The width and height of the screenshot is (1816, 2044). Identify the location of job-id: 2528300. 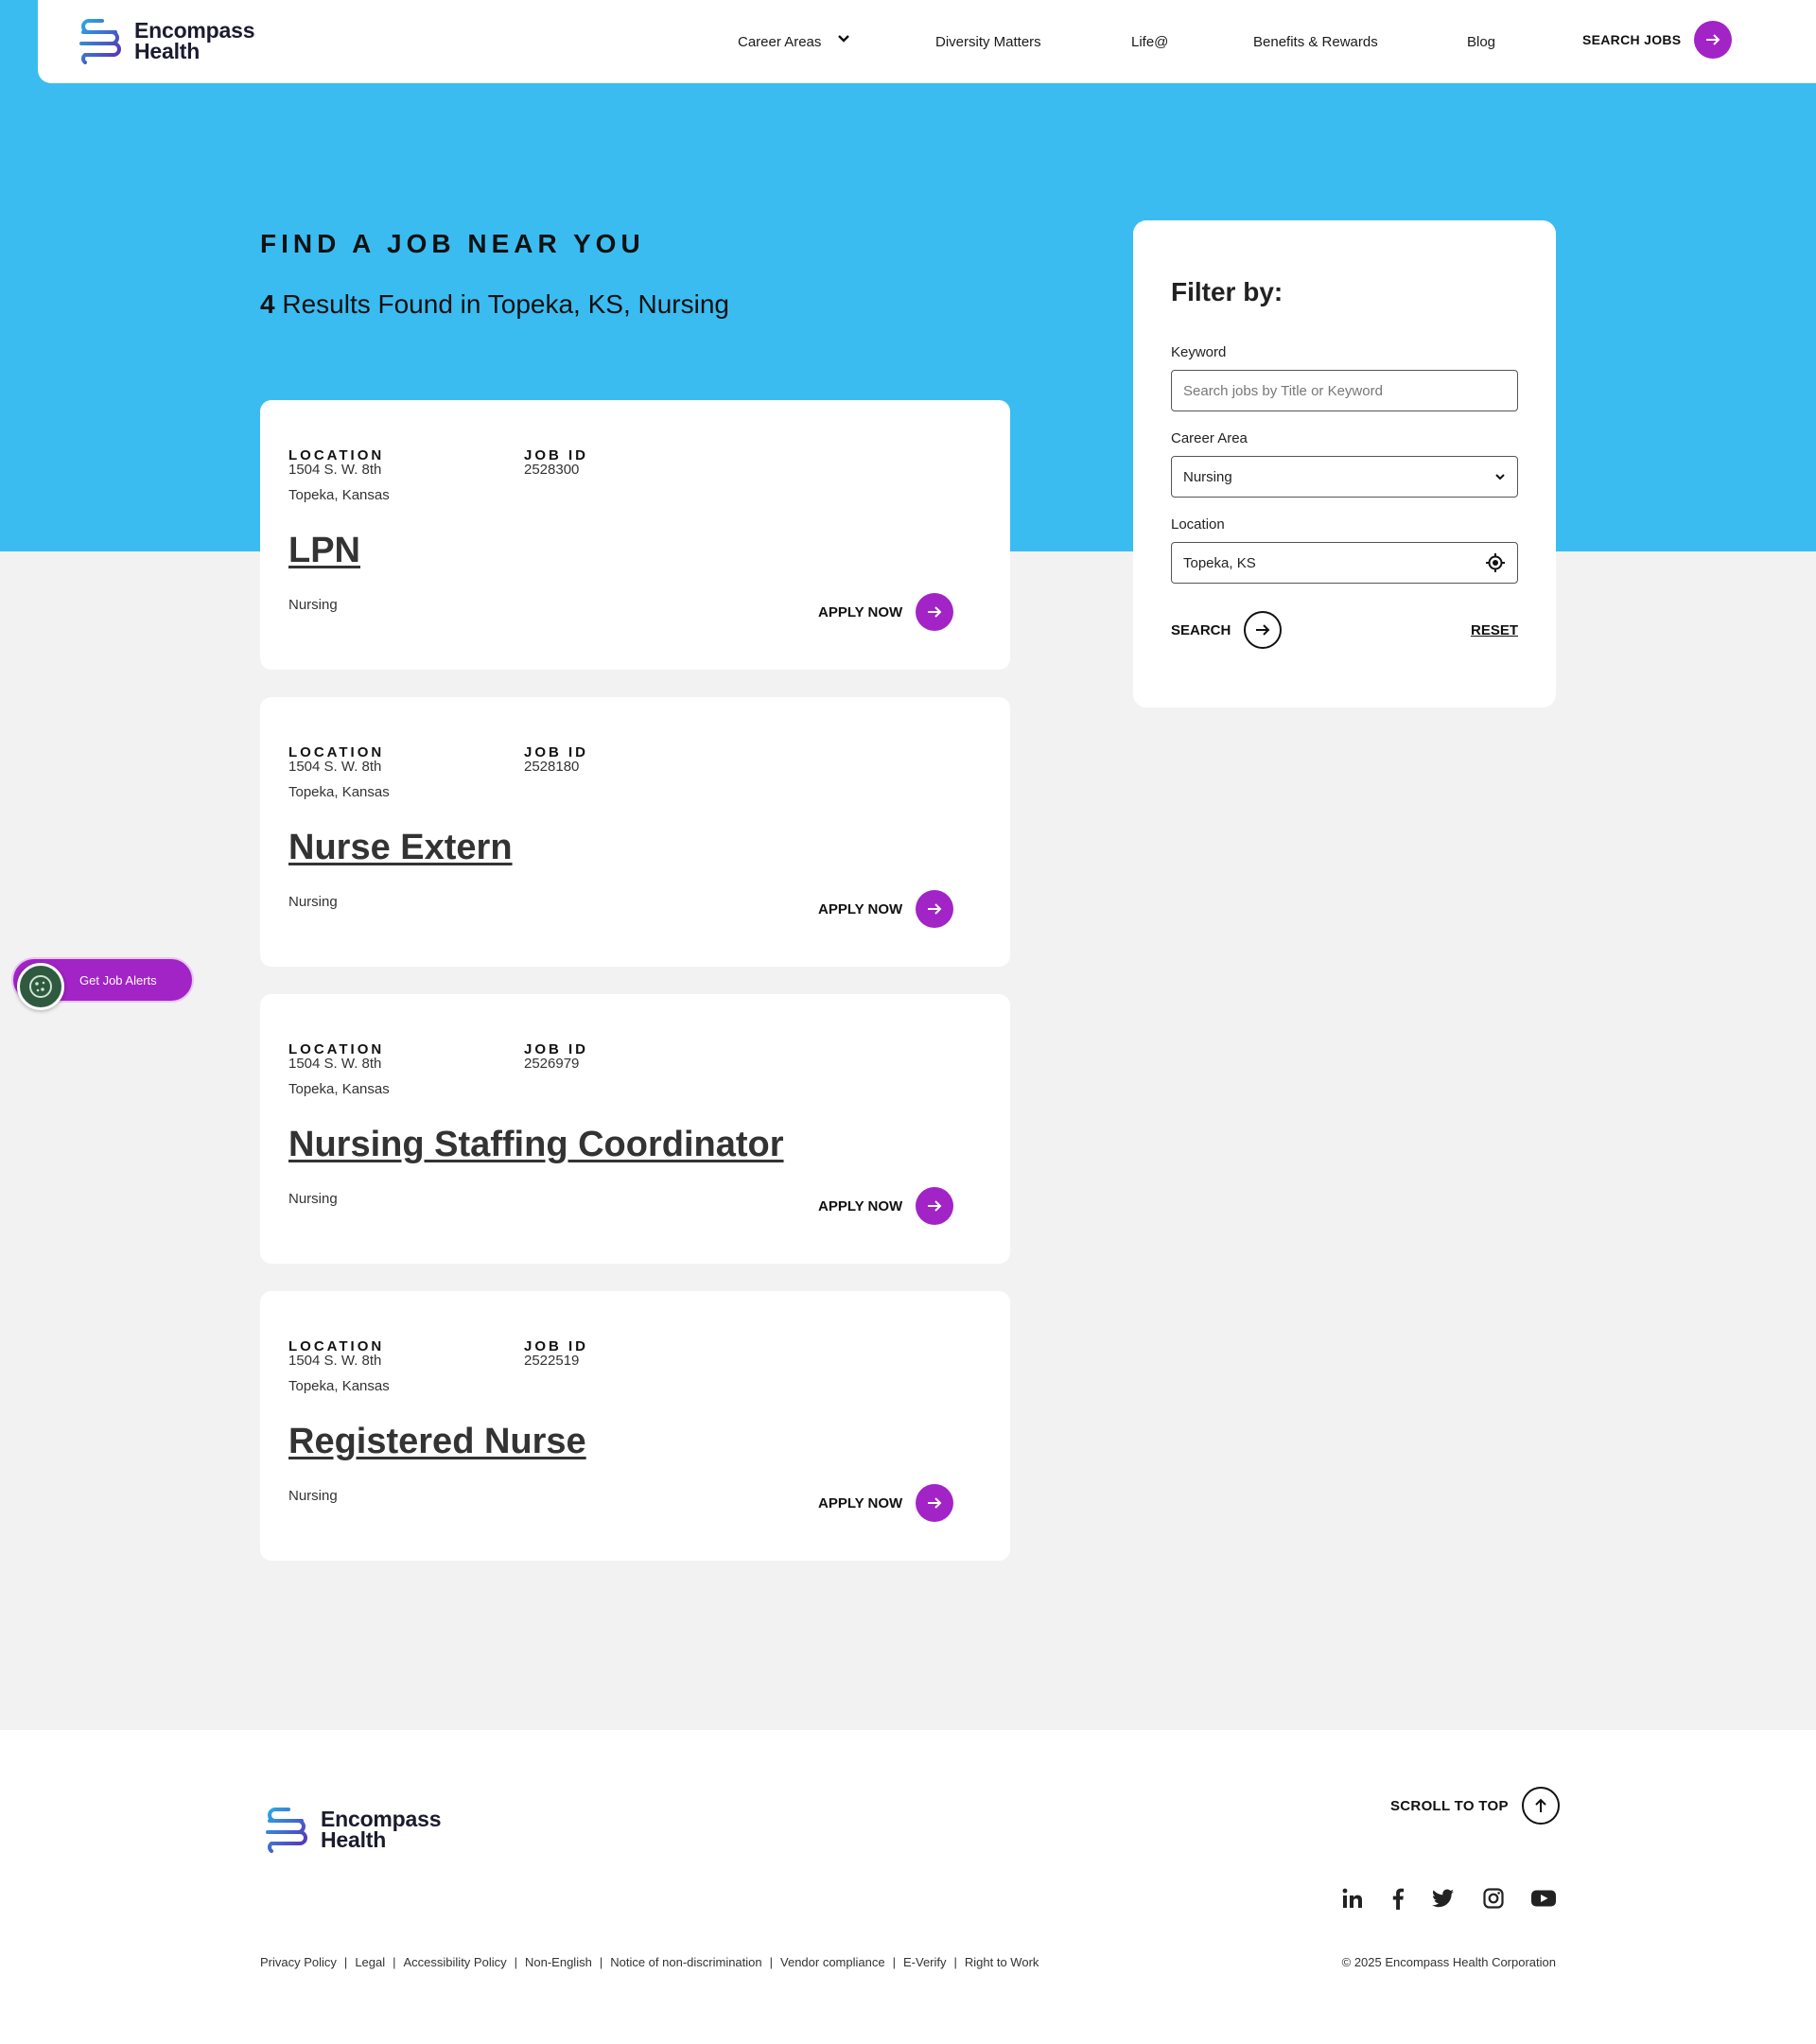
(552, 470).